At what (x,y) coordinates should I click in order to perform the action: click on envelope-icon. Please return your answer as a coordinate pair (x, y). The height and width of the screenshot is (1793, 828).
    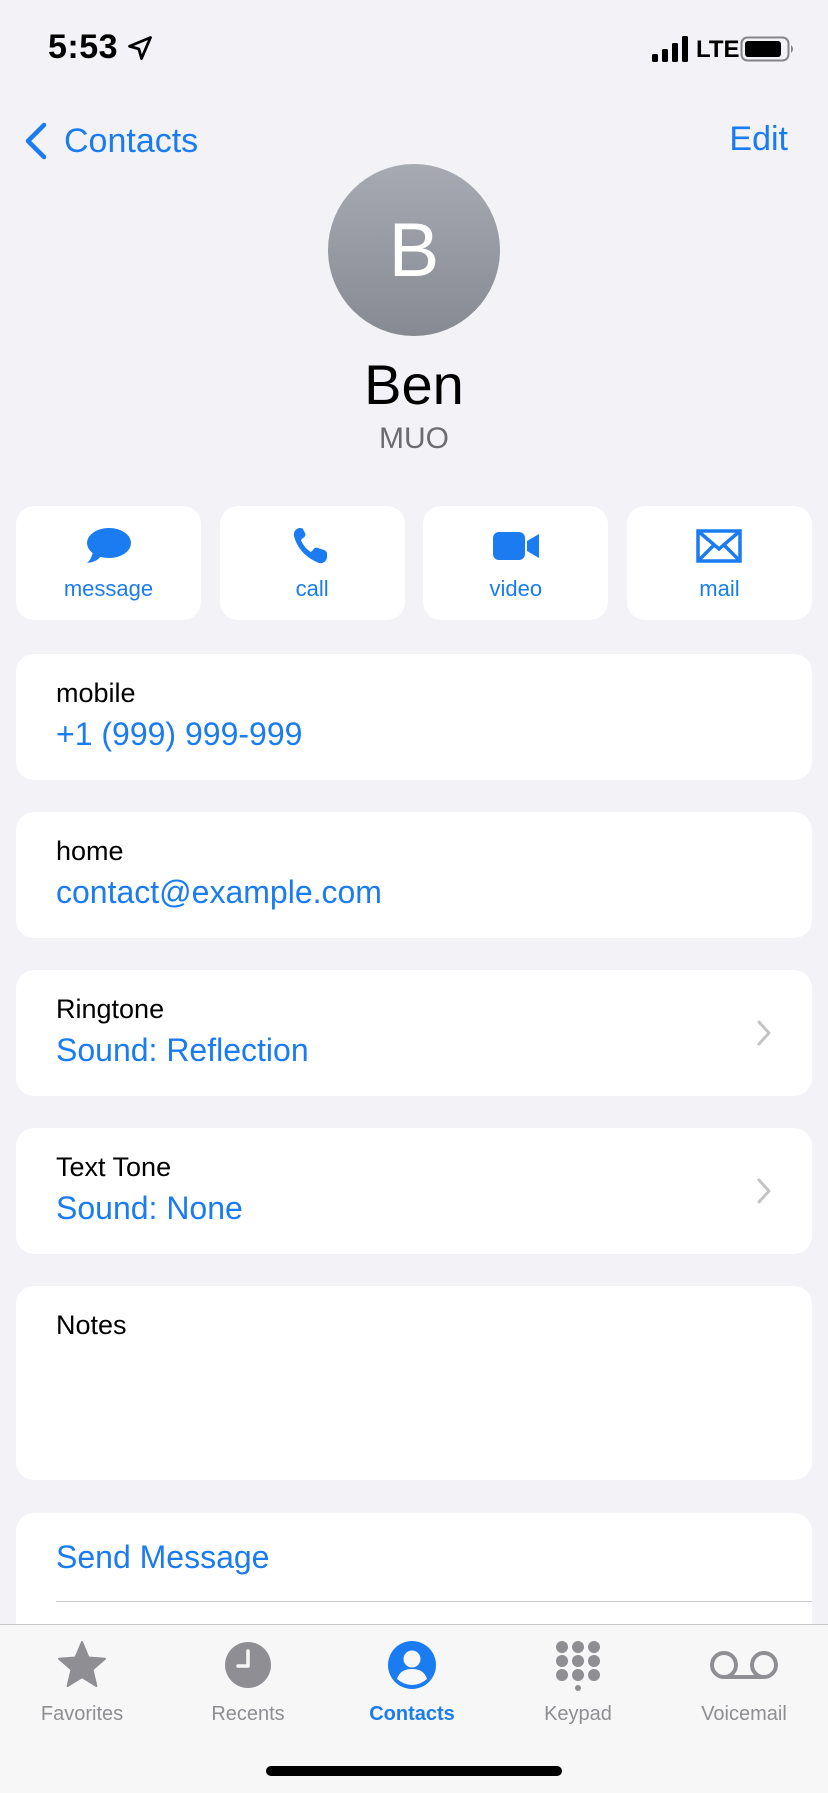
    Looking at the image, I should click on (719, 546).